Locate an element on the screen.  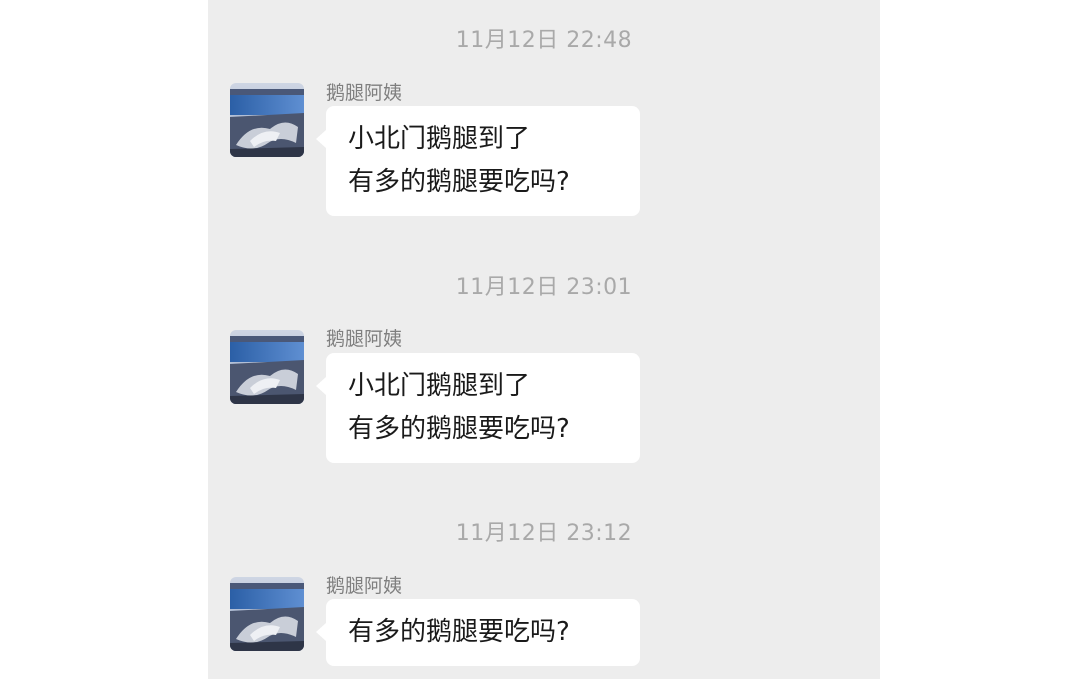
message-bubble: 有多的鹅腿要吃吗? is located at coordinates (478, 632).